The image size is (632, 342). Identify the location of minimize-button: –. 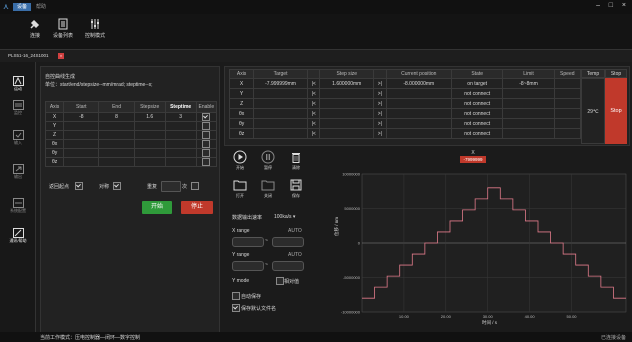
(598, 5).